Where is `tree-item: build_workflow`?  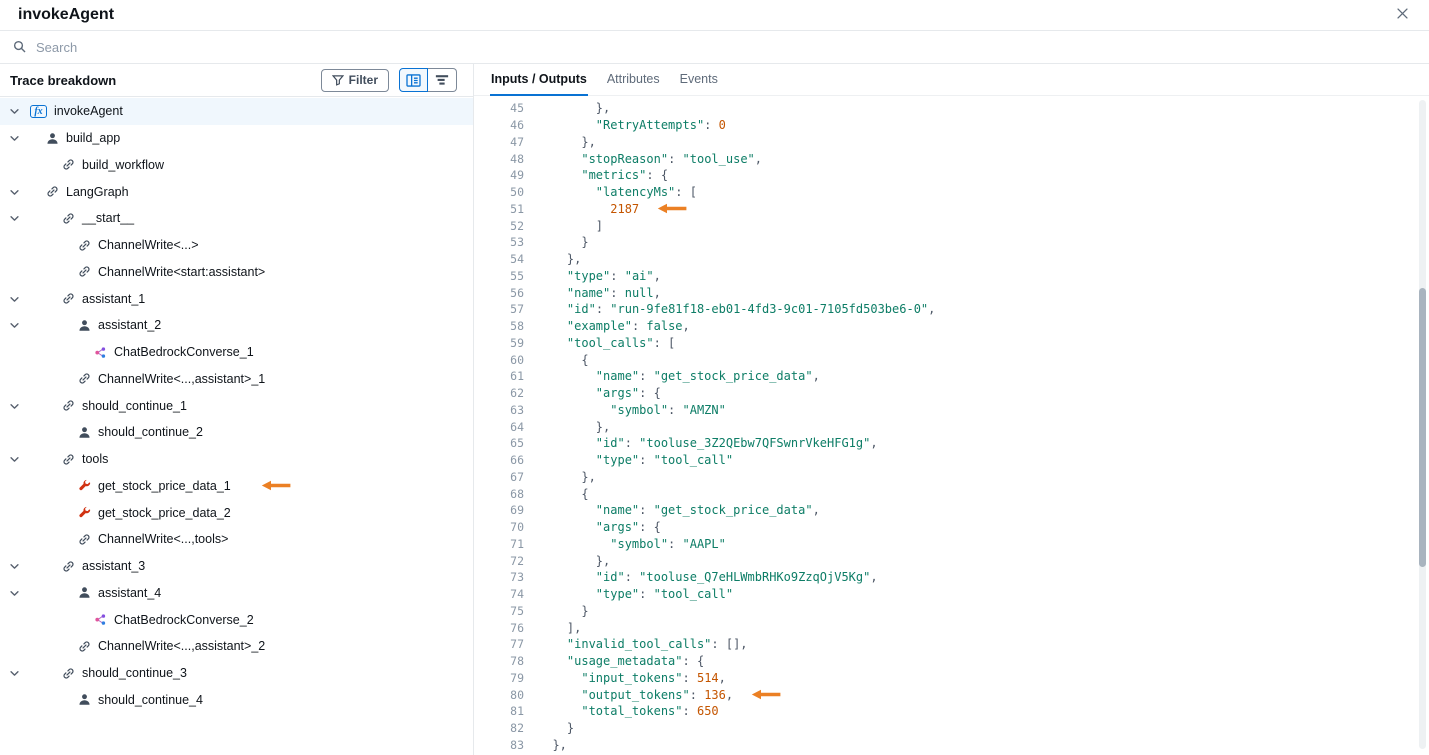
tree-item: build_workflow is located at coordinates (236, 165).